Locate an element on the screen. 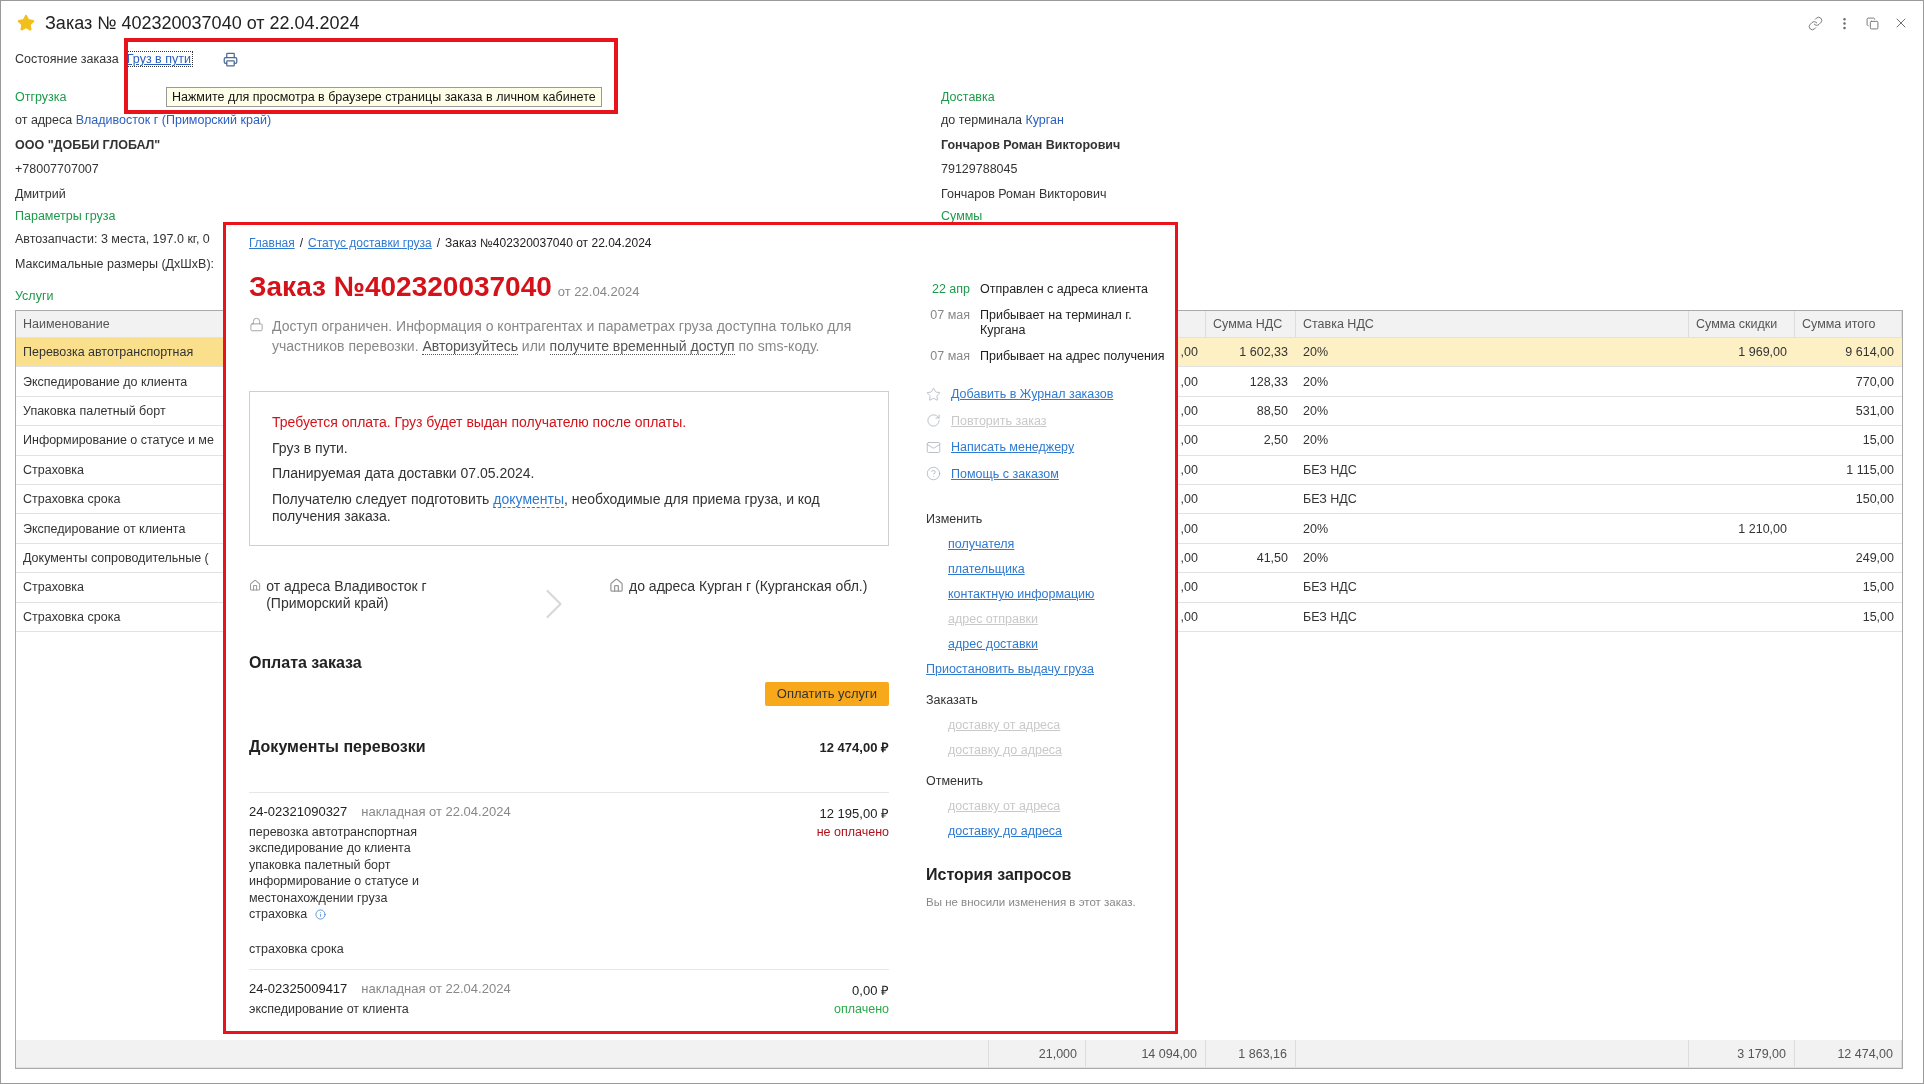 Image resolution: width=1924 pixels, height=1084 pixels. table-cell: 88,50 is located at coordinates (1272, 410).